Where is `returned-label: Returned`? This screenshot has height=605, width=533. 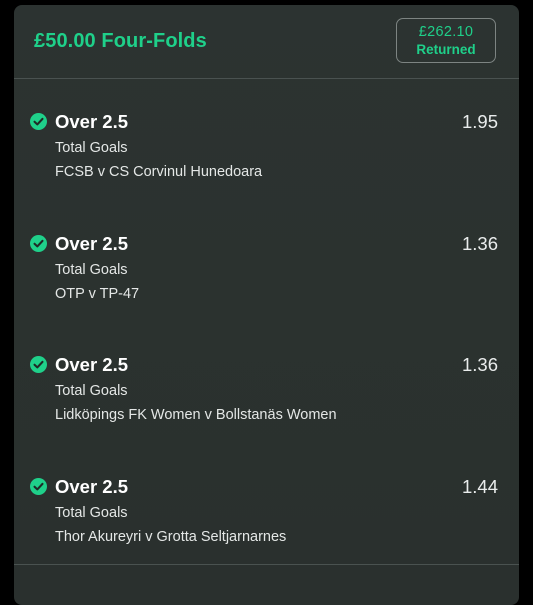
returned-label: Returned is located at coordinates (446, 49).